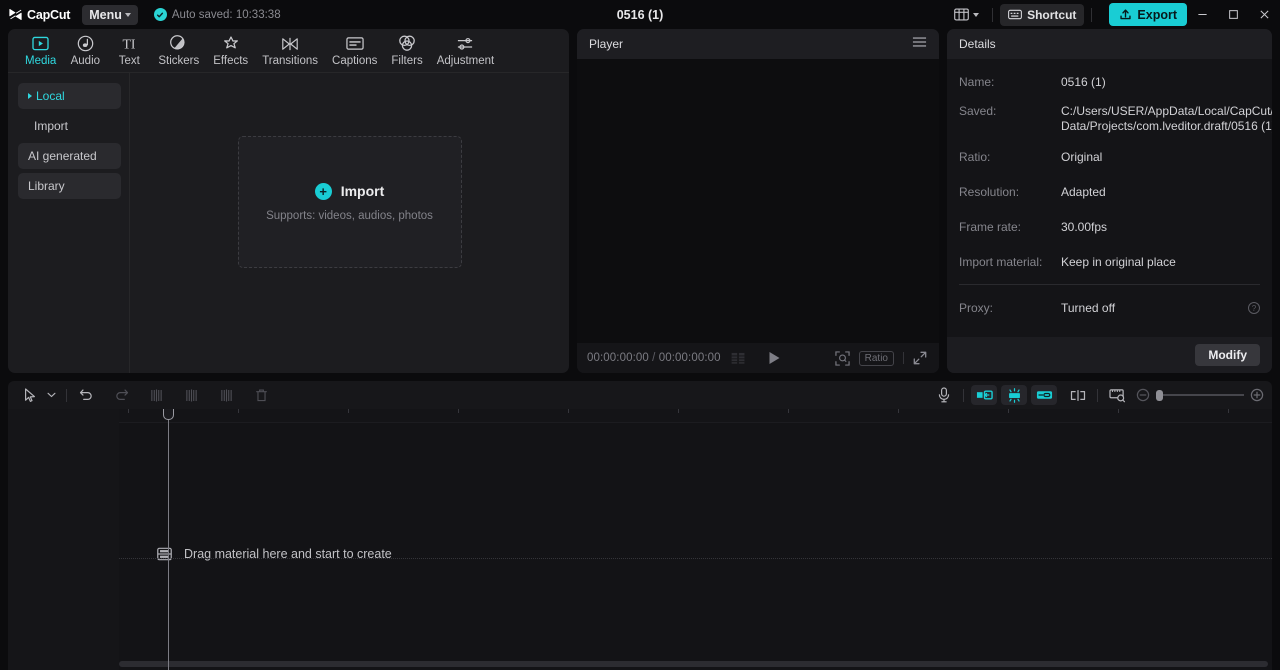 This screenshot has width=1280, height=670. Describe the element at coordinates (1109, 192) in the screenshot. I see `details-row-resolution: Resolution: Adapted` at that location.